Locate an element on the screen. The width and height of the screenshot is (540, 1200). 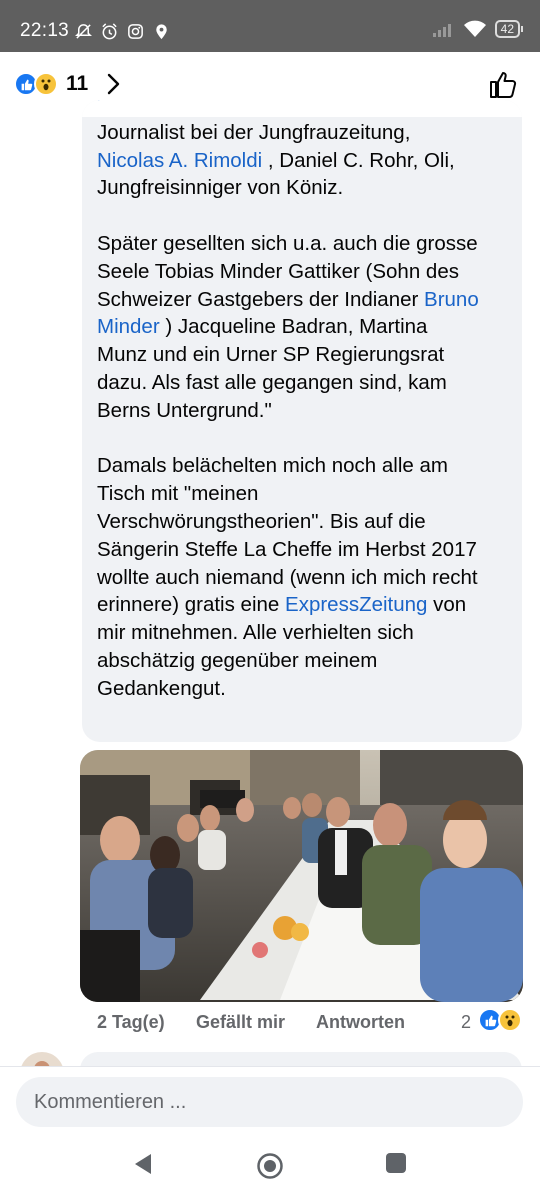
comment-line: Schweizer Gastgebers der Indianer Bruno is located at coordinates (307, 300).